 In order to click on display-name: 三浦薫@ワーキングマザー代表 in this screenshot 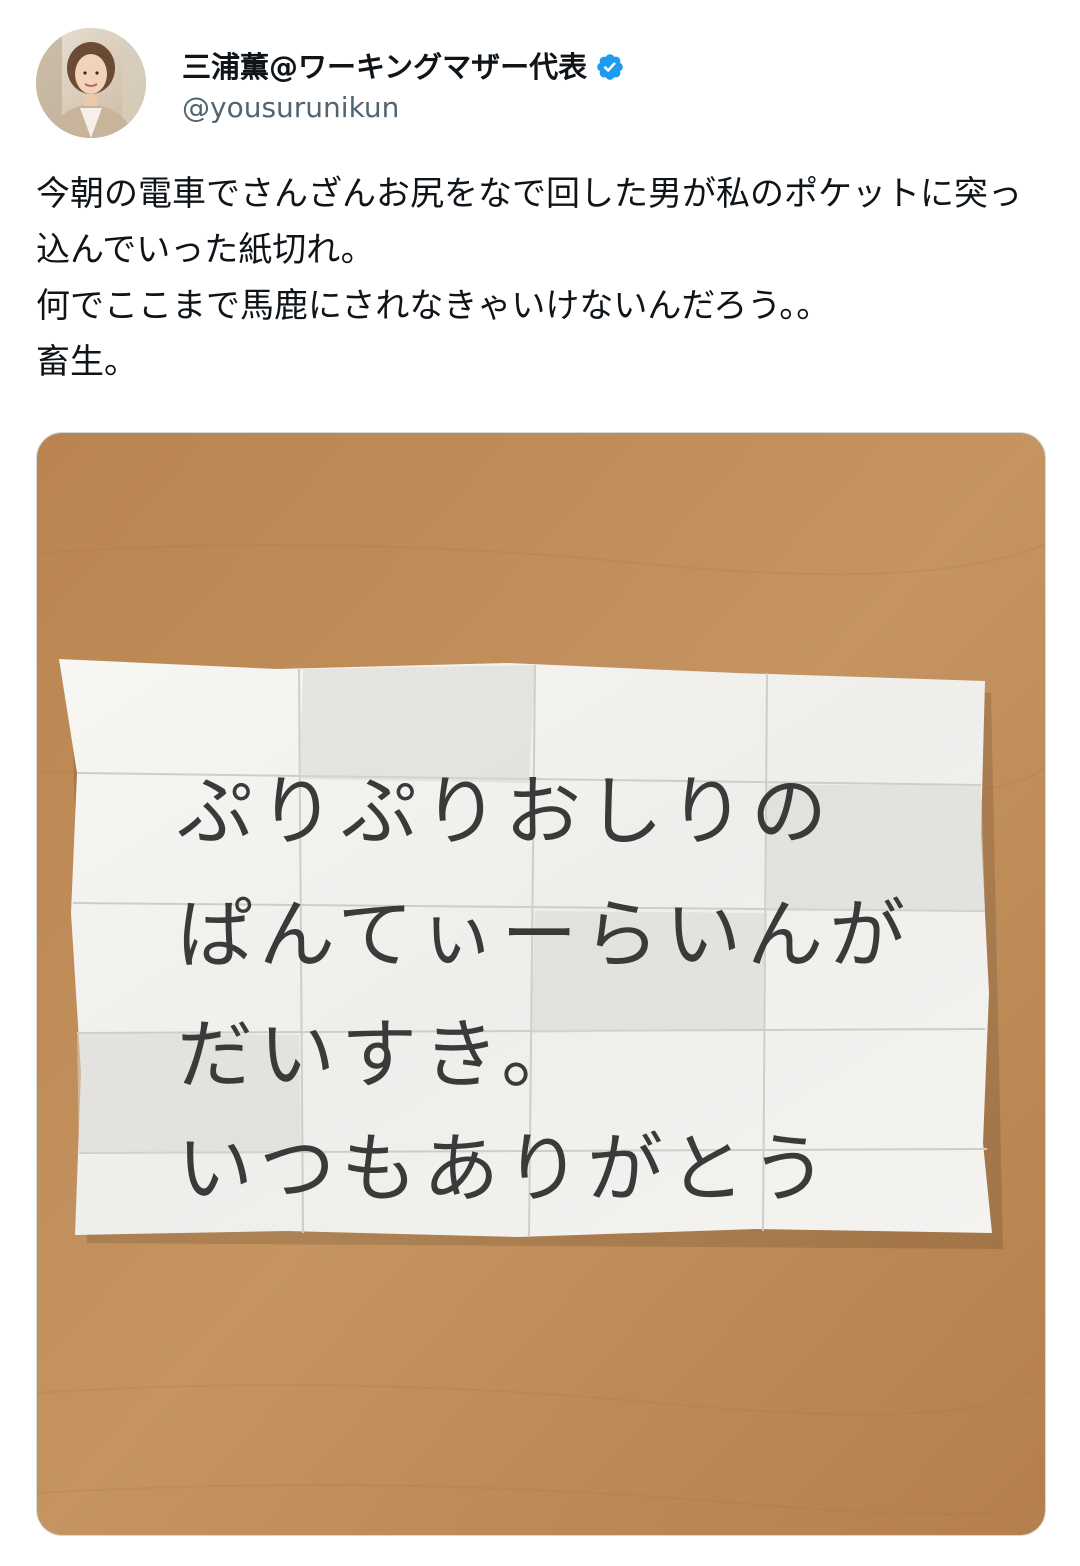, I will do `click(384, 67)`.